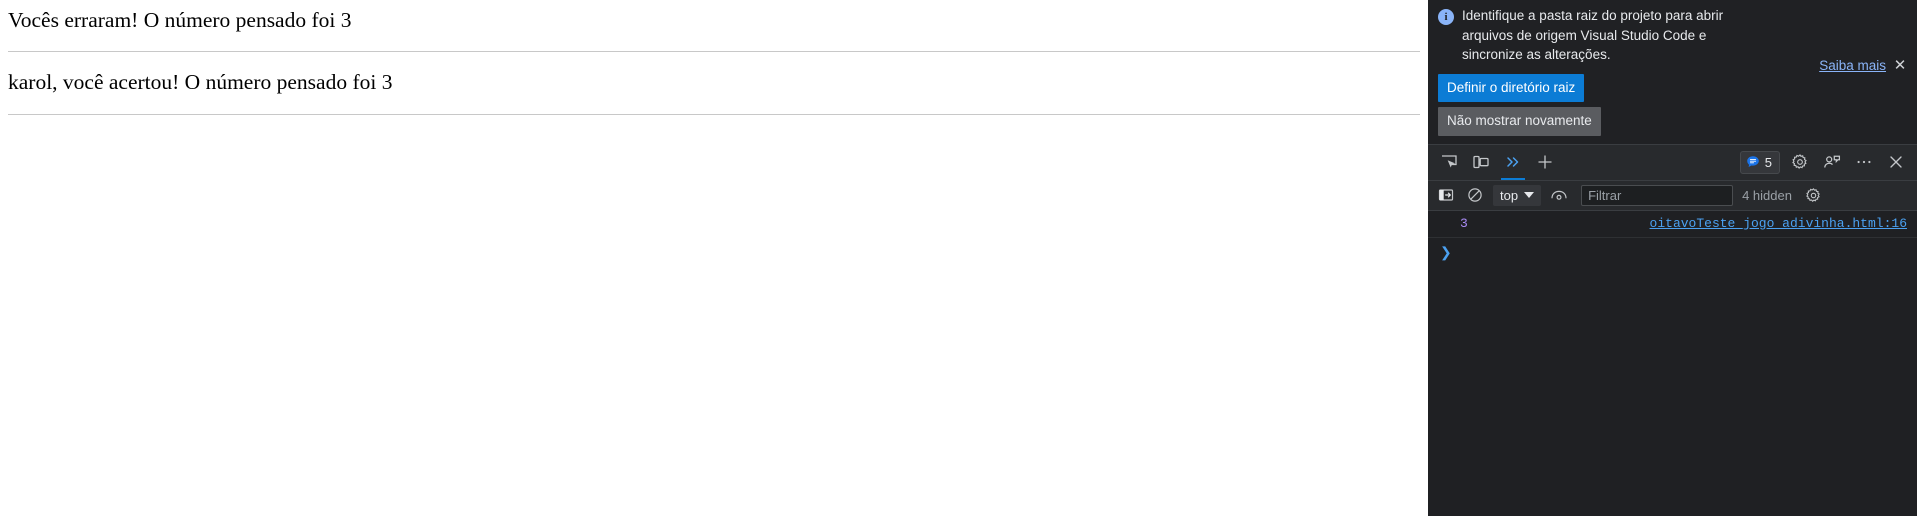  I want to click on console-message-row: 3 oitavoTeste_jogo_adivinha.html:16, so click(1672, 224).